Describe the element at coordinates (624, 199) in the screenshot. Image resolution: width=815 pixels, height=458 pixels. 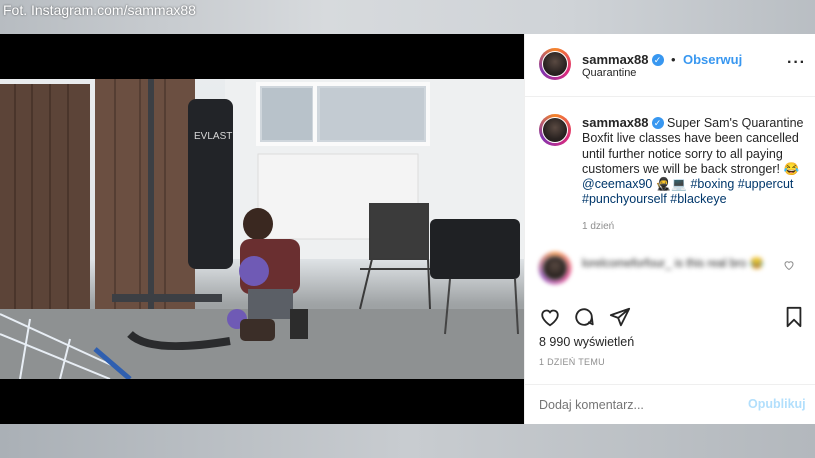
I see `hashtag-link: #punchyourself` at that location.